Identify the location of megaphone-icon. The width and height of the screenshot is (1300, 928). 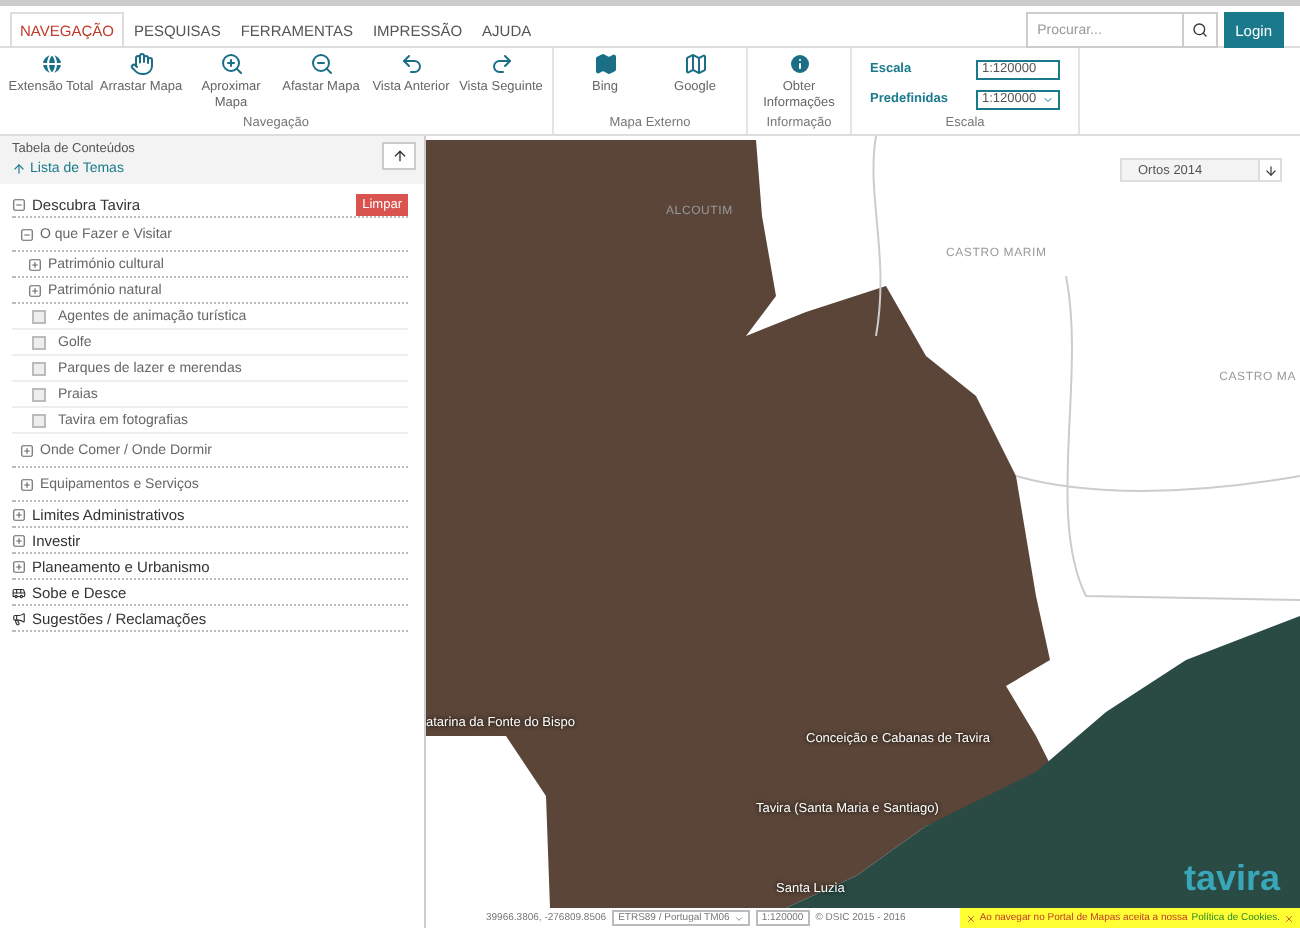
(19, 618).